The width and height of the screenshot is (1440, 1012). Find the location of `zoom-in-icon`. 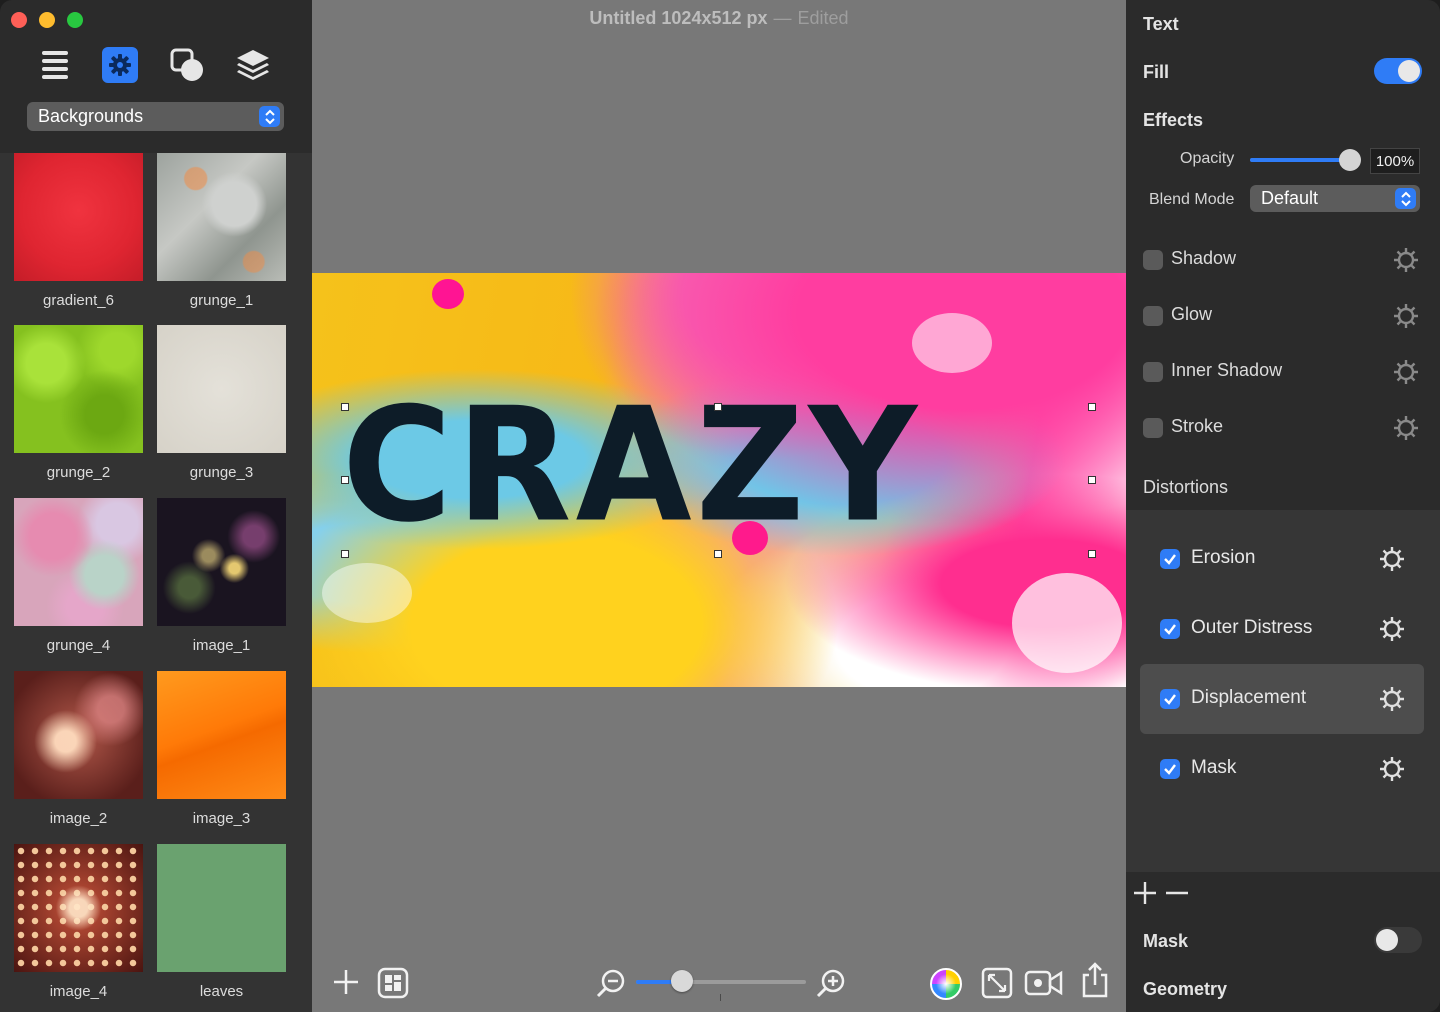

zoom-in-icon is located at coordinates (831, 983).